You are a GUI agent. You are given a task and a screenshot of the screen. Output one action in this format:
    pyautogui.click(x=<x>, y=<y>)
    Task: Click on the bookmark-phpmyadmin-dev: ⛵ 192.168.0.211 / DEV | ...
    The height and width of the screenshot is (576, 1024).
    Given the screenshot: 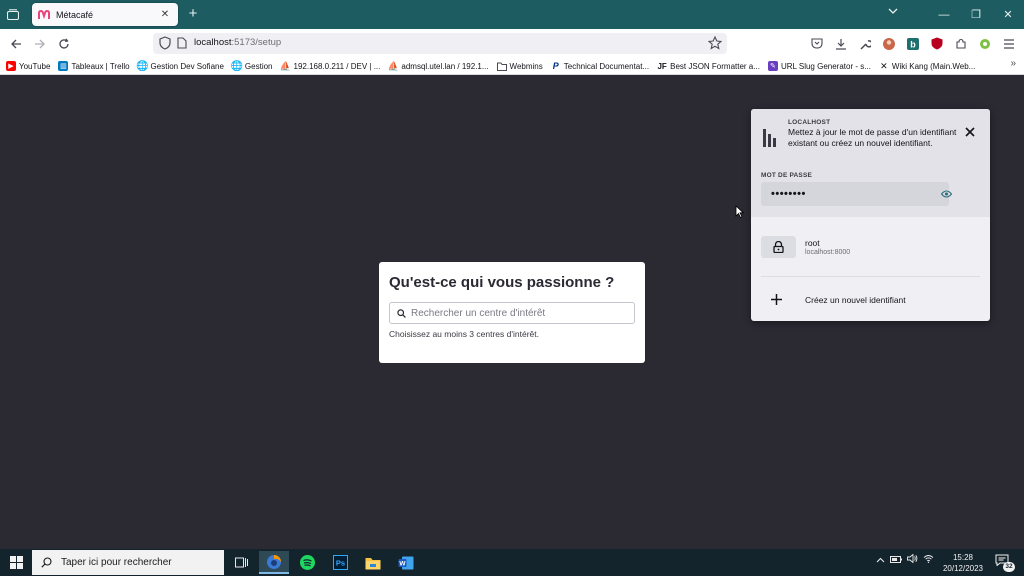 What is the action you would take?
    pyautogui.click(x=330, y=65)
    